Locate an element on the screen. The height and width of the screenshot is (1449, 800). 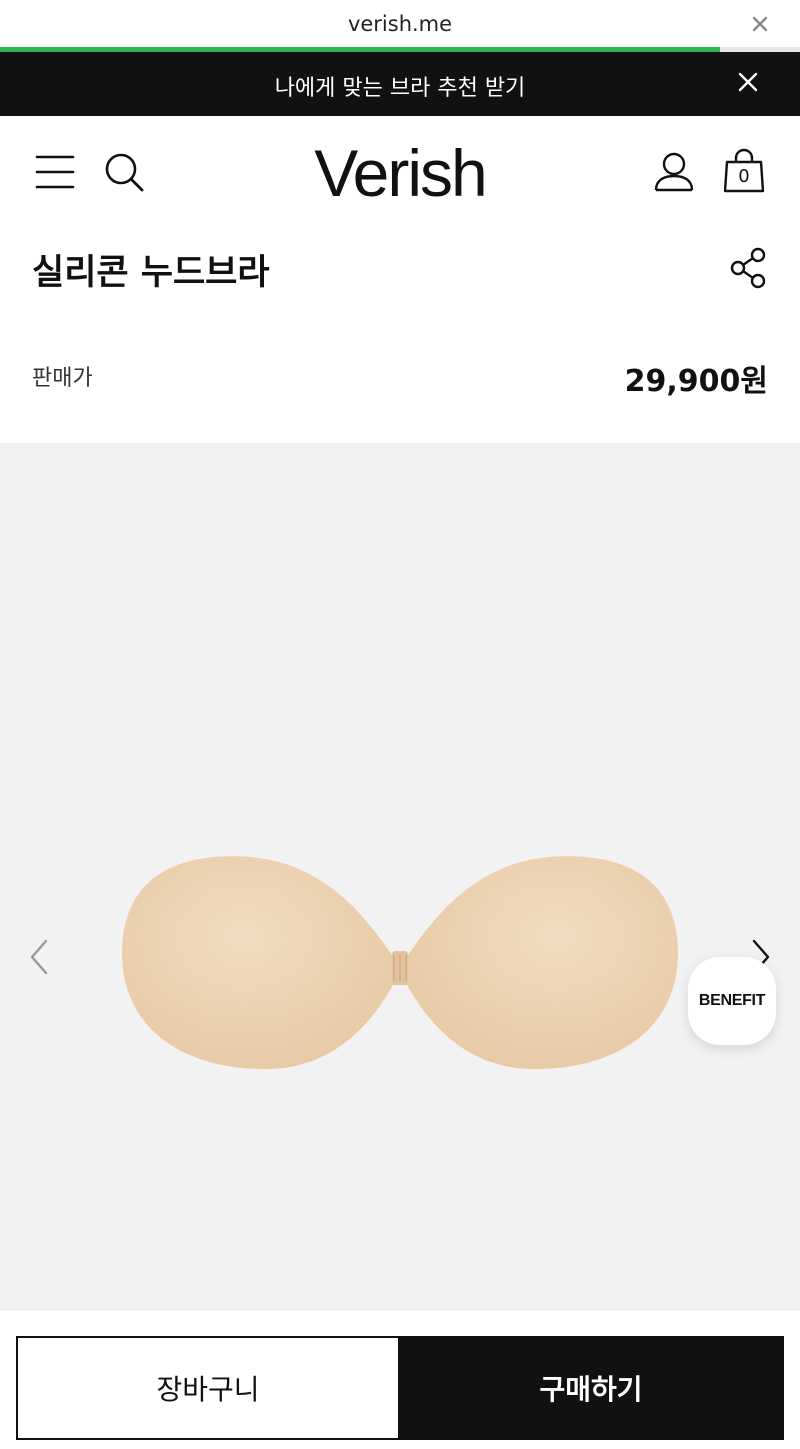
menu-icon is located at coordinates (55, 172).